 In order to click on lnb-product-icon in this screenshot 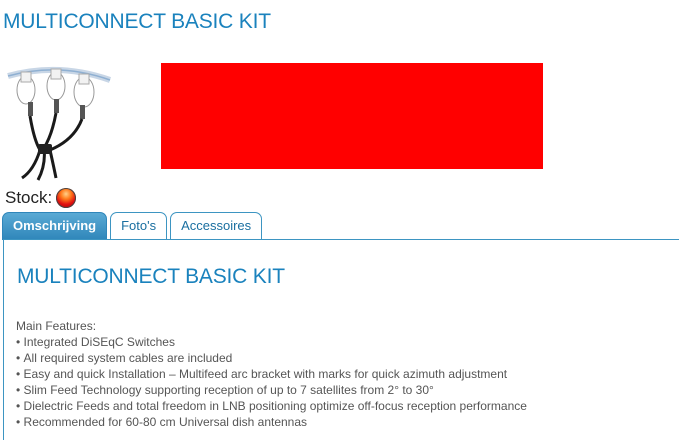, I will do `click(59, 123)`.